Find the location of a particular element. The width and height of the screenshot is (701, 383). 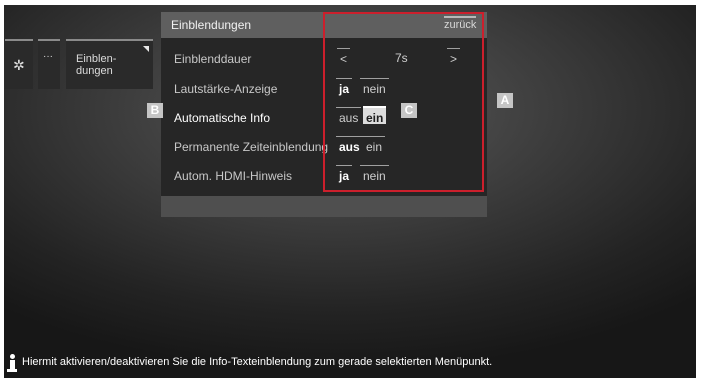

row-label-lautstaerke-anzeige: Lautstärke-Anzeige is located at coordinates (225, 89).